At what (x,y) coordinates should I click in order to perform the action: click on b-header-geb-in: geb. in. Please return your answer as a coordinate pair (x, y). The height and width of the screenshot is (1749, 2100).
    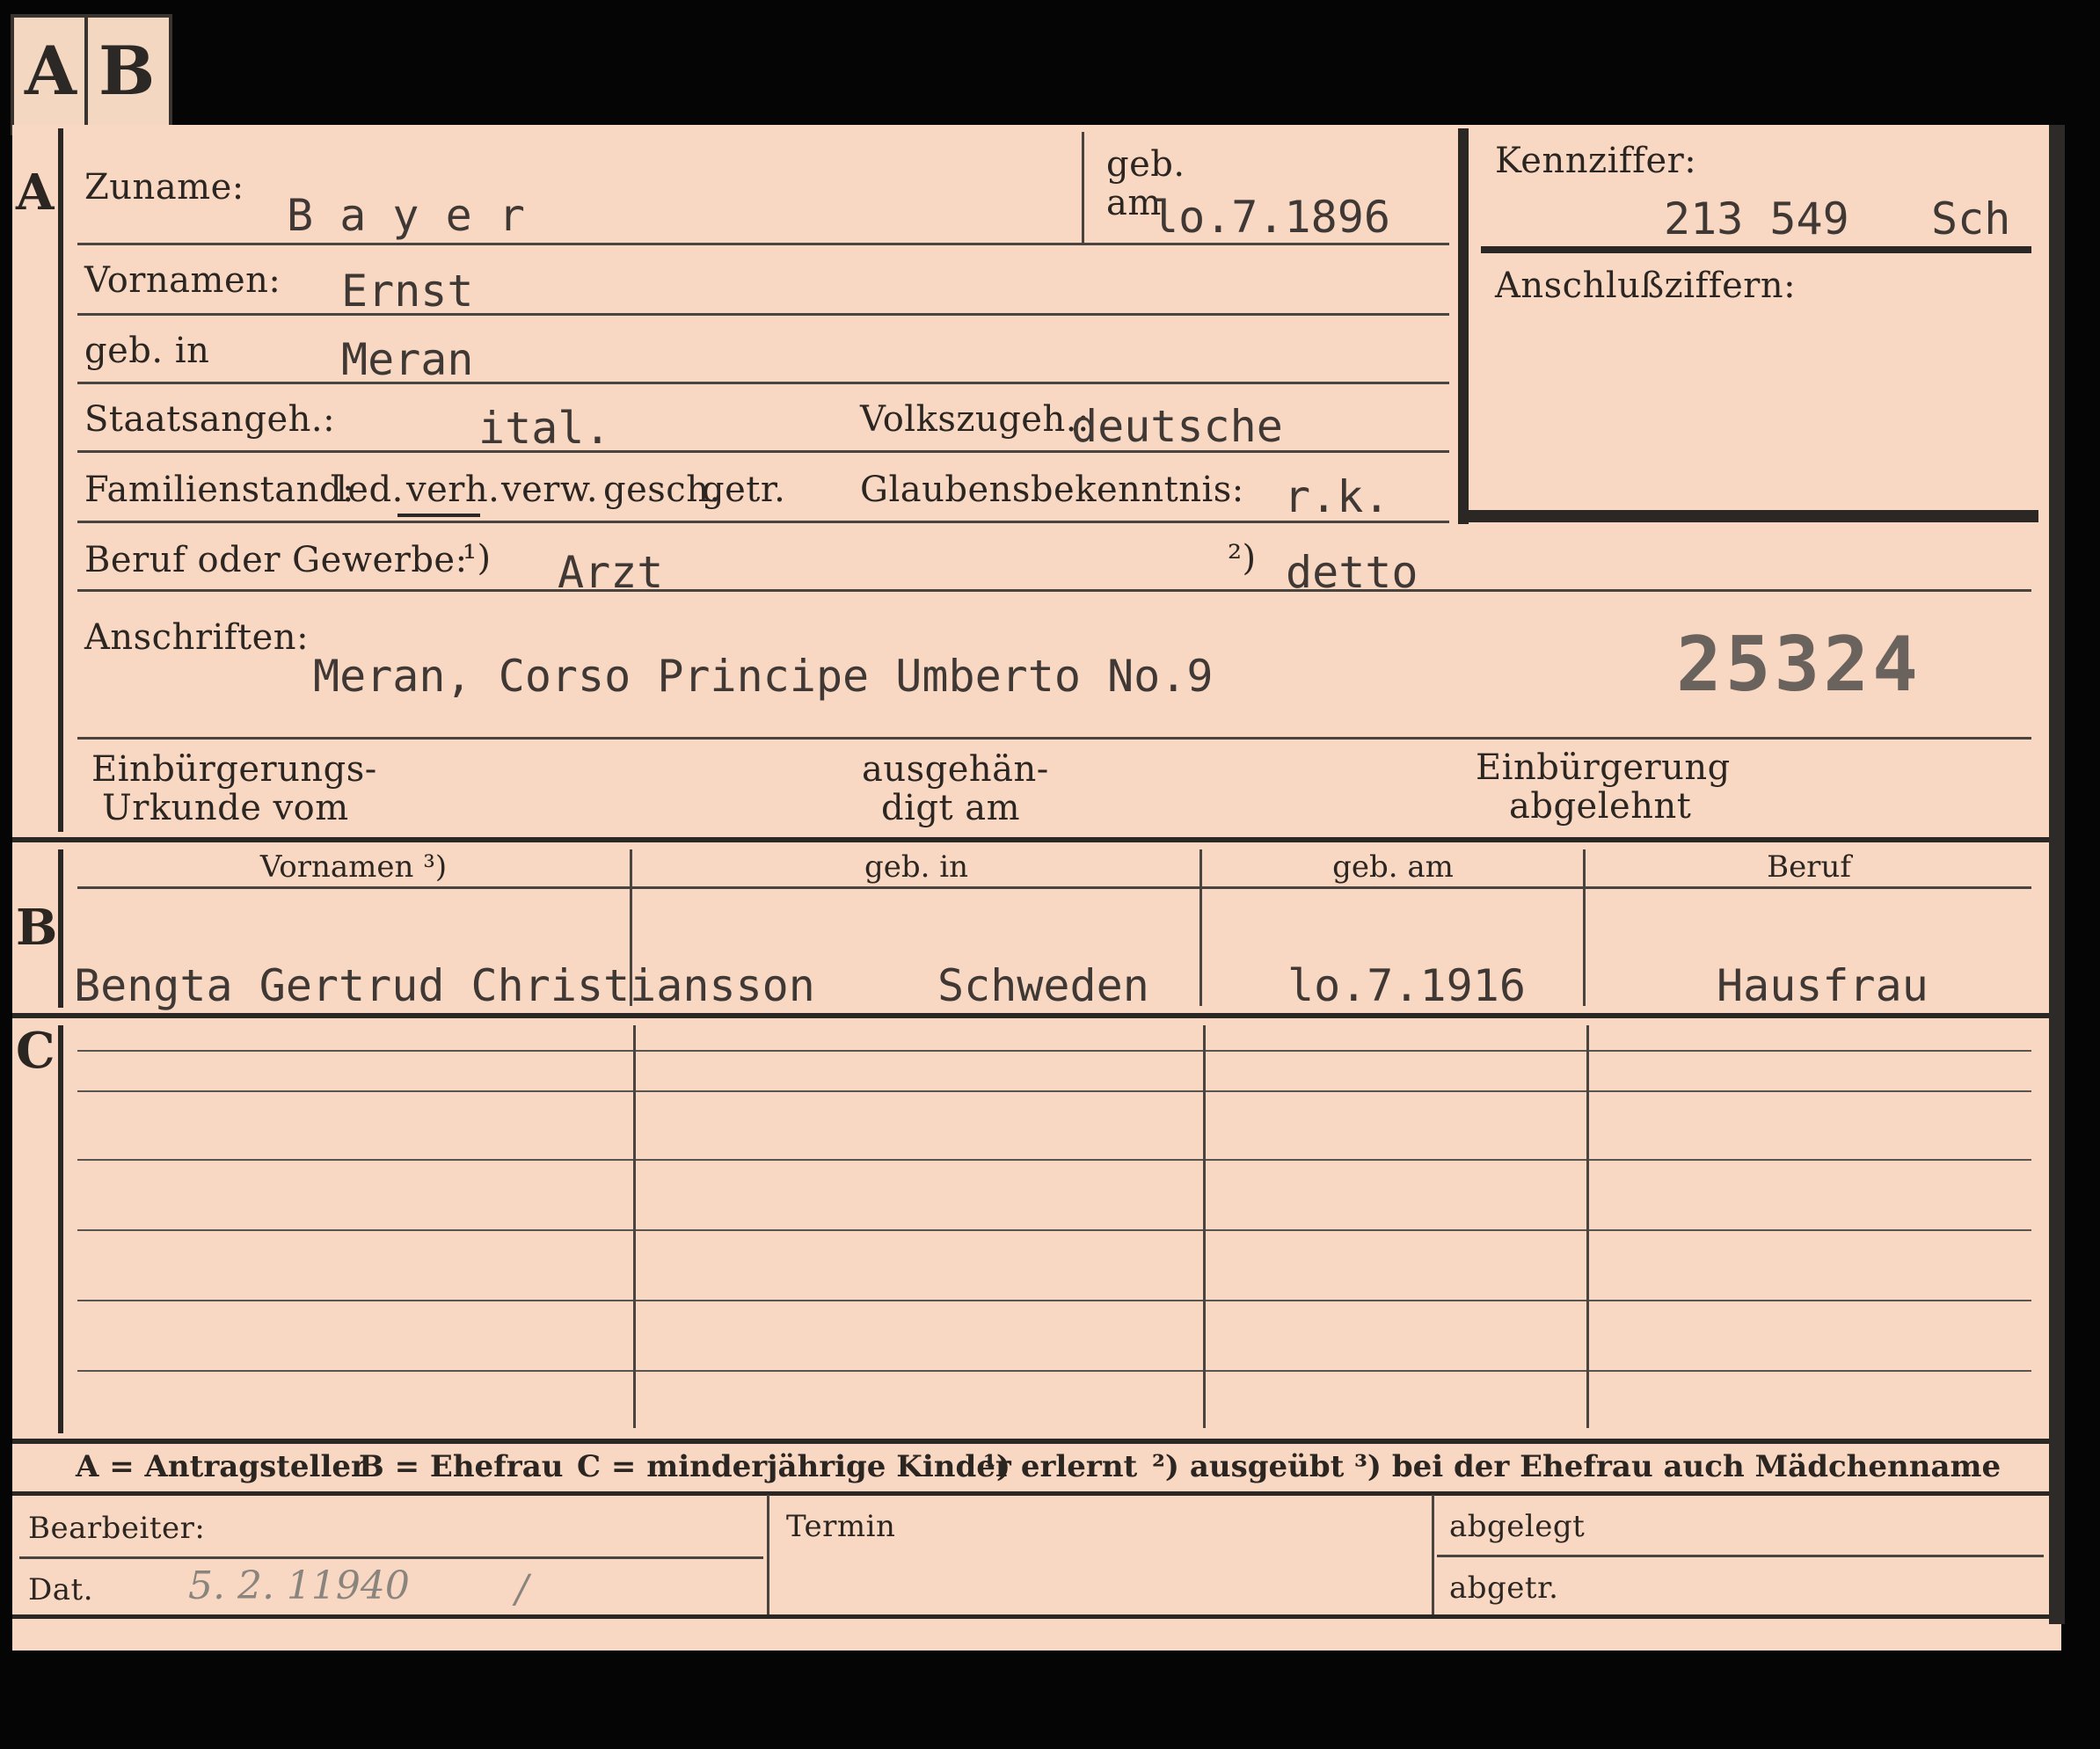
    Looking at the image, I should click on (916, 867).